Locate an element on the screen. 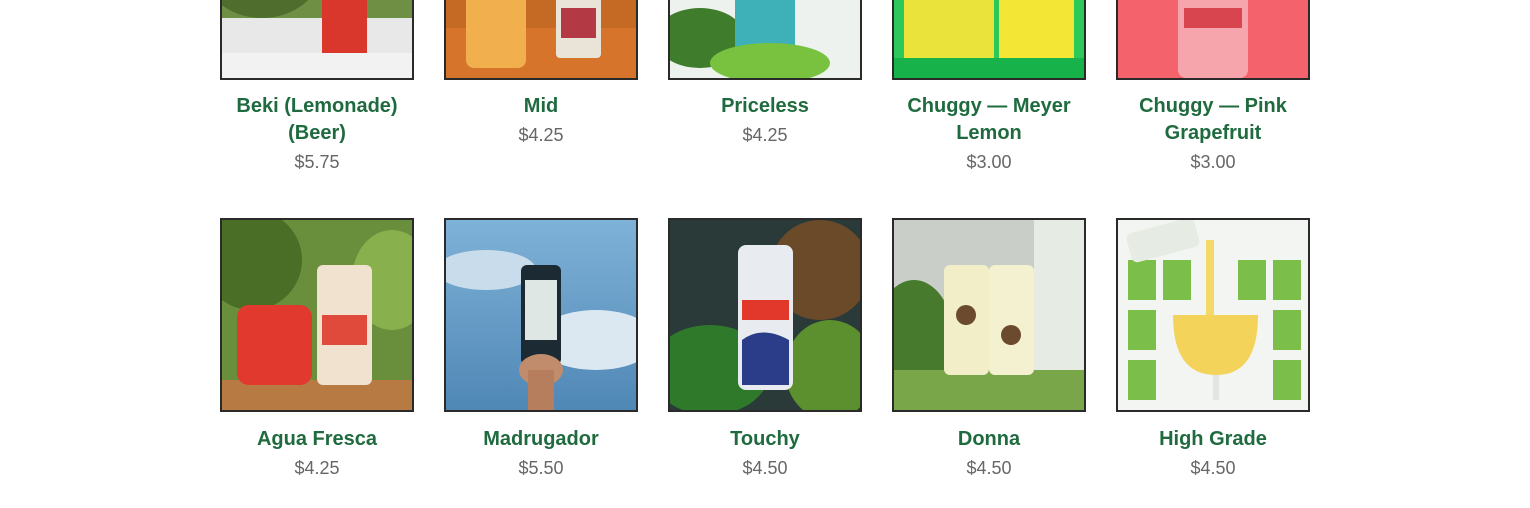 This screenshot has width=1530, height=508. product-name: Donna is located at coordinates (989, 439).